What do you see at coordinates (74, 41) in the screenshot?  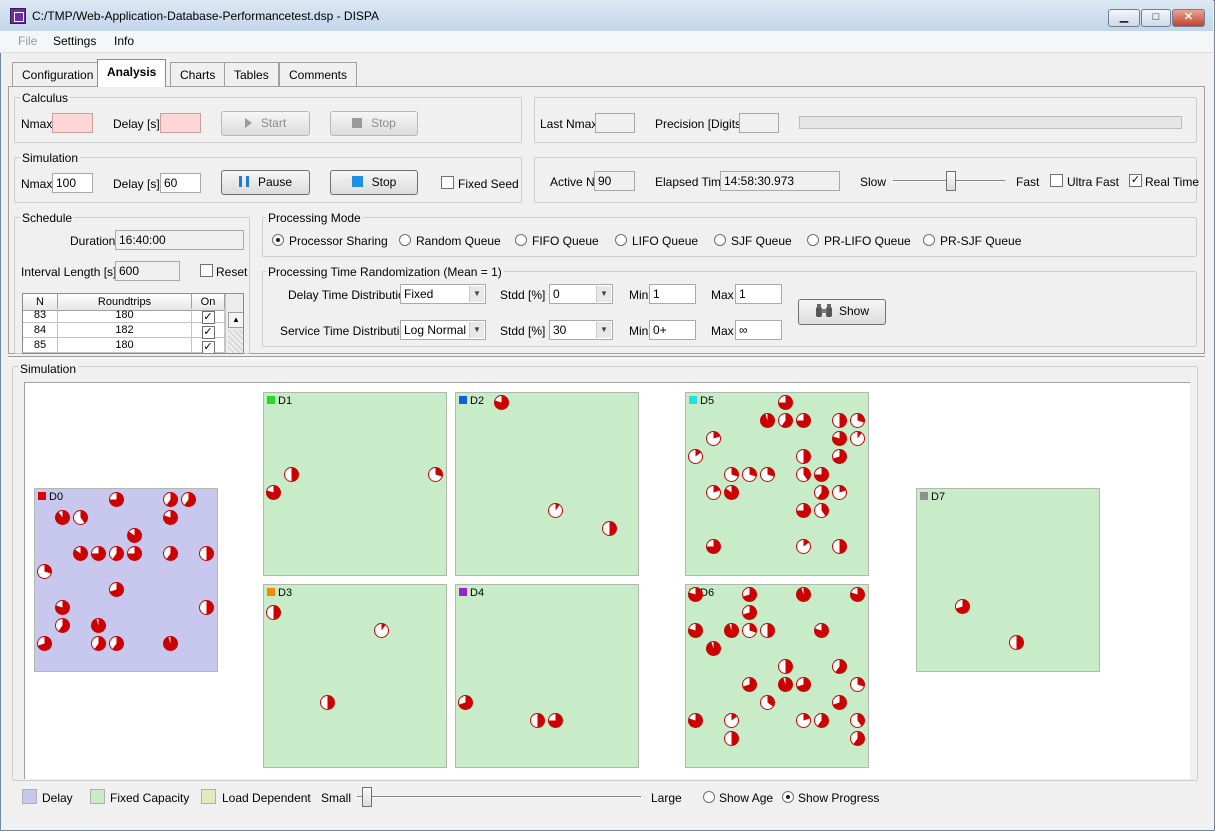 I see `menu-settings: Settings` at bounding box center [74, 41].